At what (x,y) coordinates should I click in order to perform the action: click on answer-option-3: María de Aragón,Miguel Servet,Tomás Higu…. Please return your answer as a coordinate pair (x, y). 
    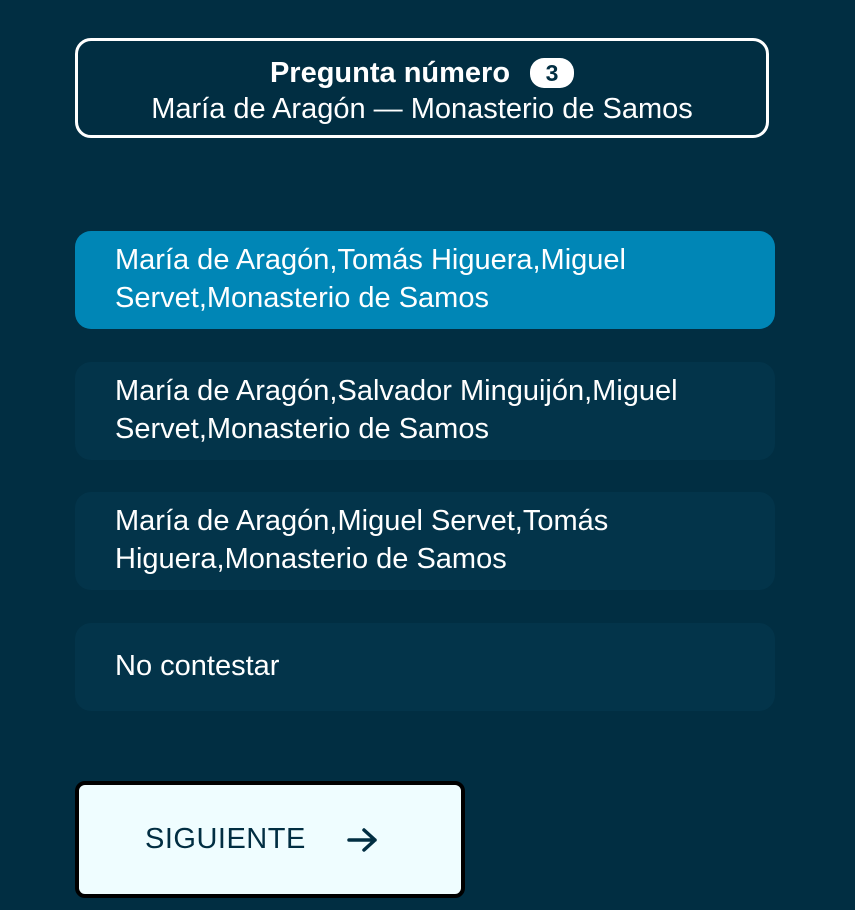
    Looking at the image, I should click on (425, 541).